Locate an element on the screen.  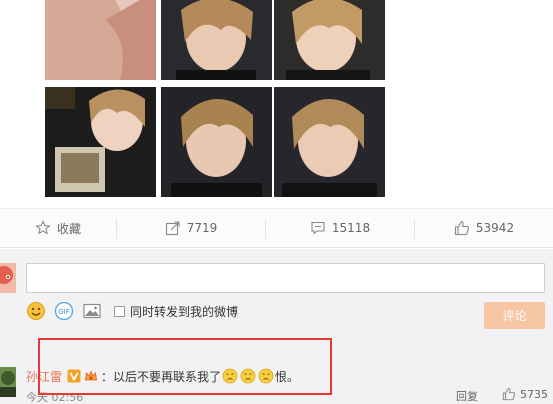
comment-text-before: ：以后不要再联系我了 is located at coordinates (161, 376).